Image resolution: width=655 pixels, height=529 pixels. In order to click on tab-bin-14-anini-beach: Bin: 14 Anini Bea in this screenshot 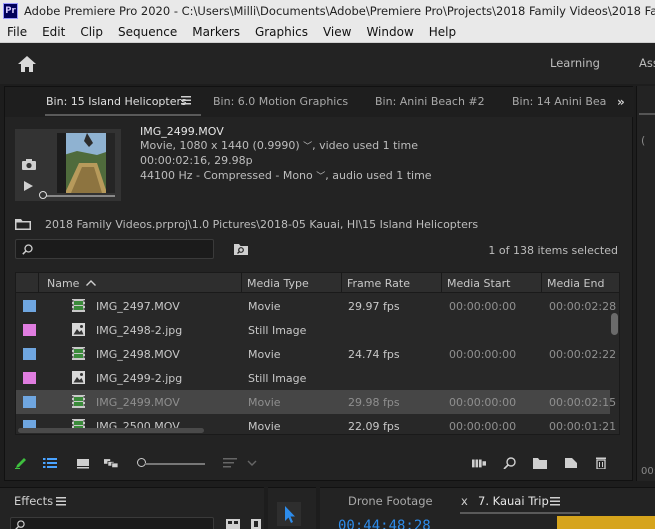, I will do `click(559, 101)`.